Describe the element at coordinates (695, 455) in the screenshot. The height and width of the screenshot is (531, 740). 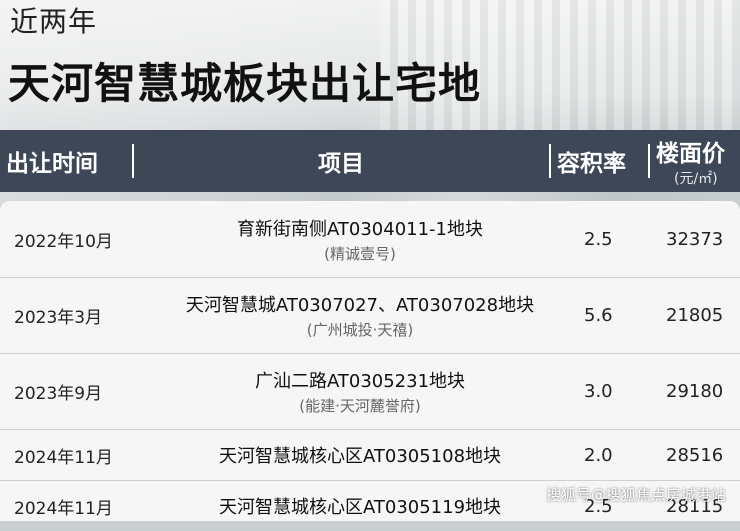
I see `cell-price: 28516` at that location.